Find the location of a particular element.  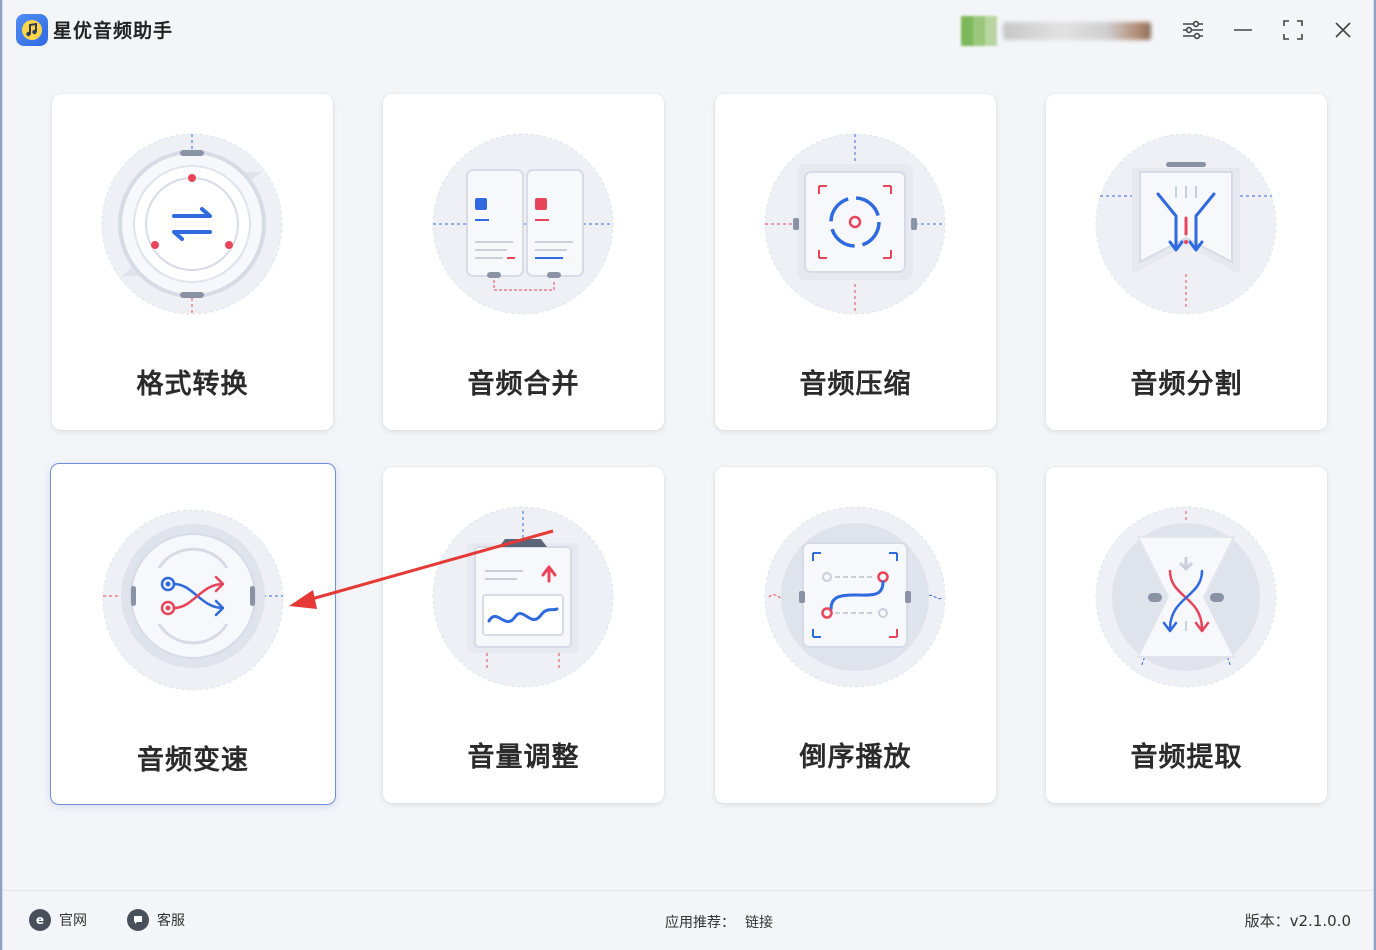

feature-card-audio-extract: 音频提取 is located at coordinates (1186, 635).